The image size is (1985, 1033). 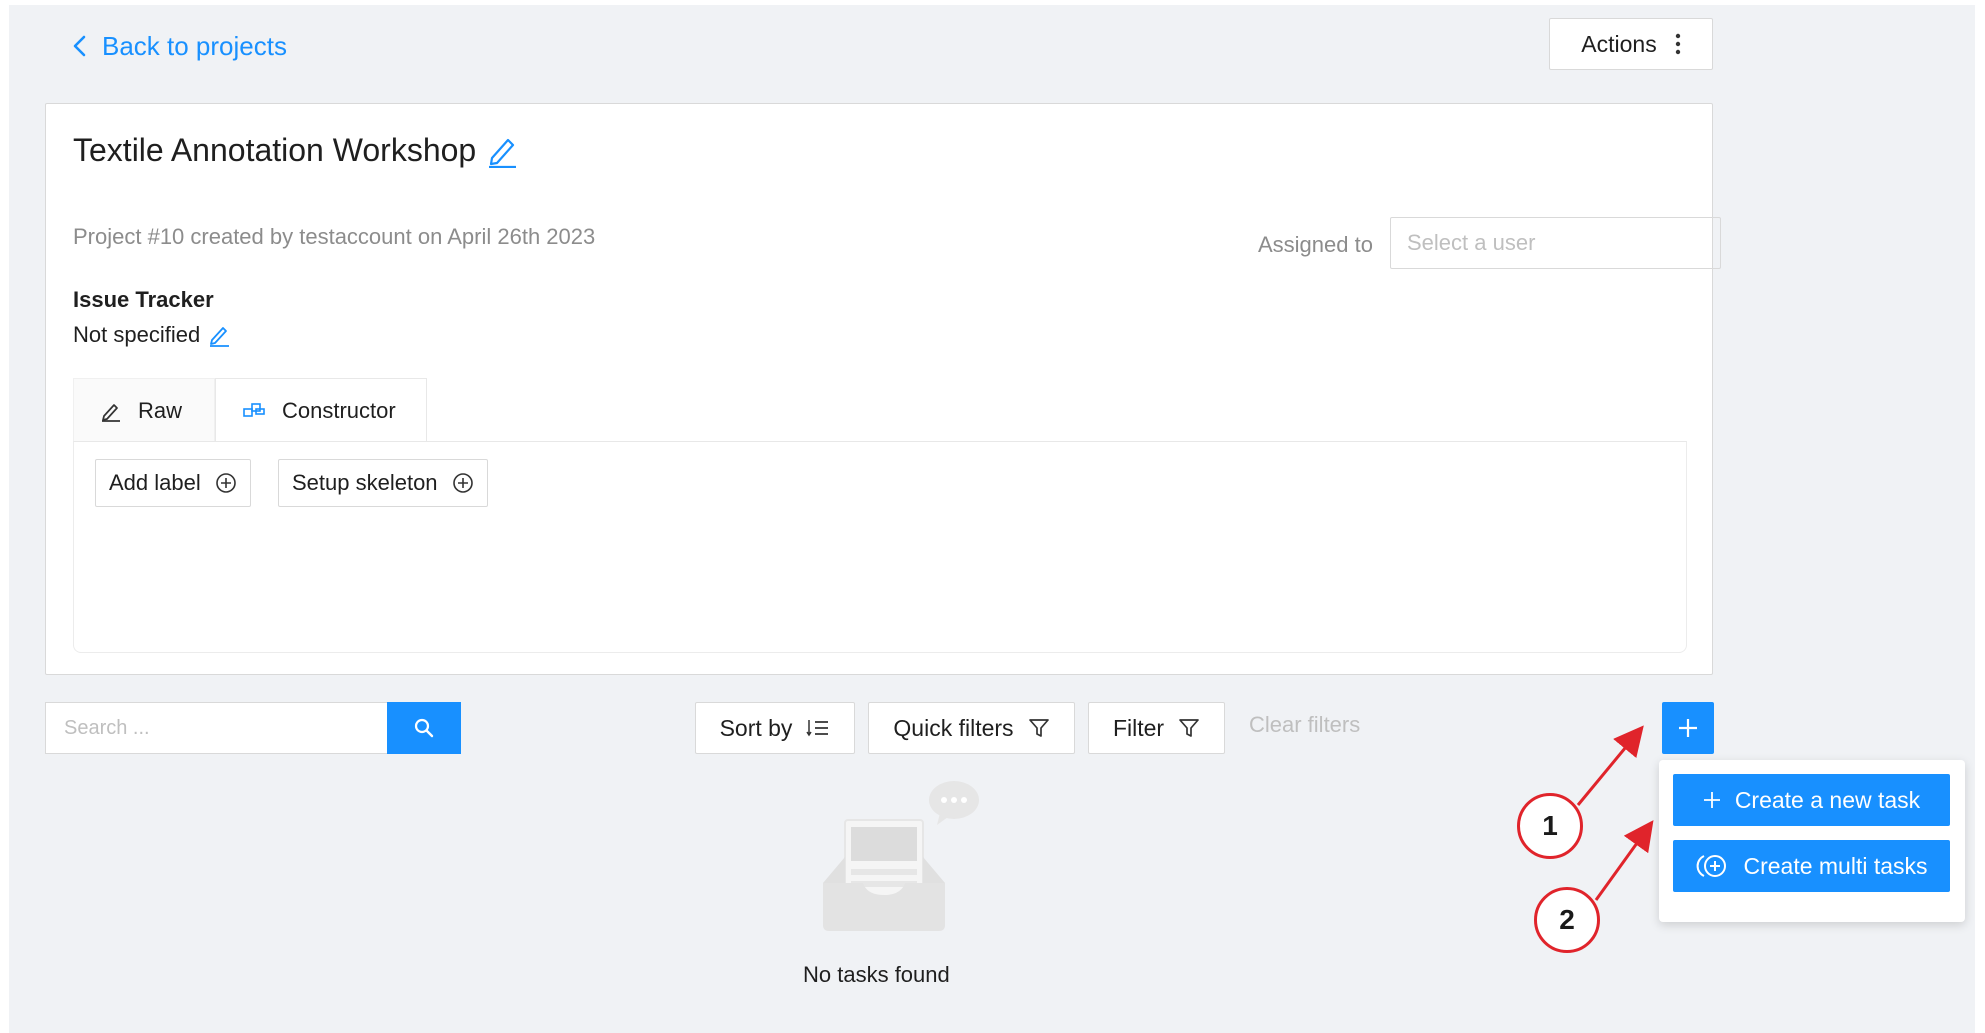 What do you see at coordinates (1835, 865) in the screenshot?
I see `create-multi-tasks-label: Create multi tasks` at bounding box center [1835, 865].